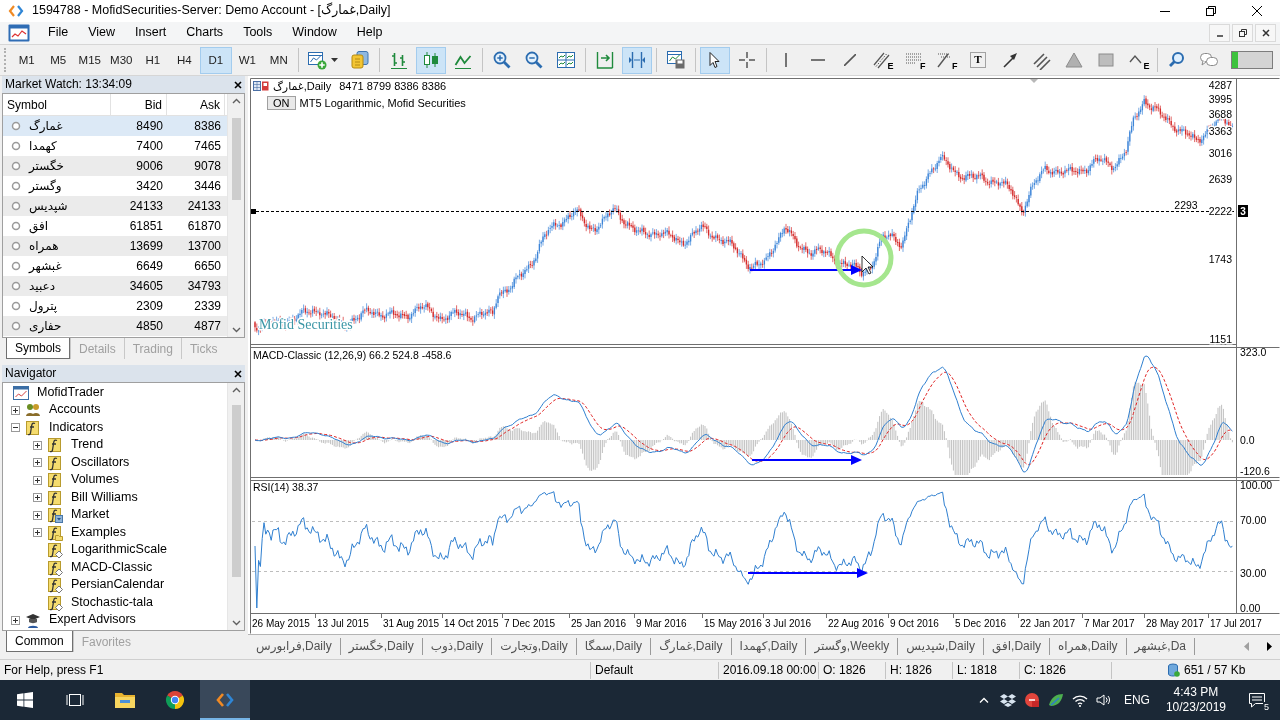 The image size is (1280, 720). Describe the element at coordinates (1195, 700) in the screenshot. I see `taskbar-clock: 4:43 PM 10/23/2019` at that location.